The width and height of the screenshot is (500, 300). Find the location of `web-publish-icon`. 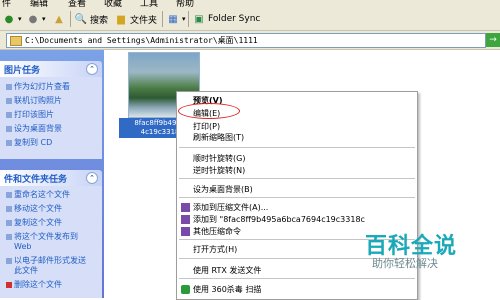

web-publish-icon is located at coordinates (9, 236).